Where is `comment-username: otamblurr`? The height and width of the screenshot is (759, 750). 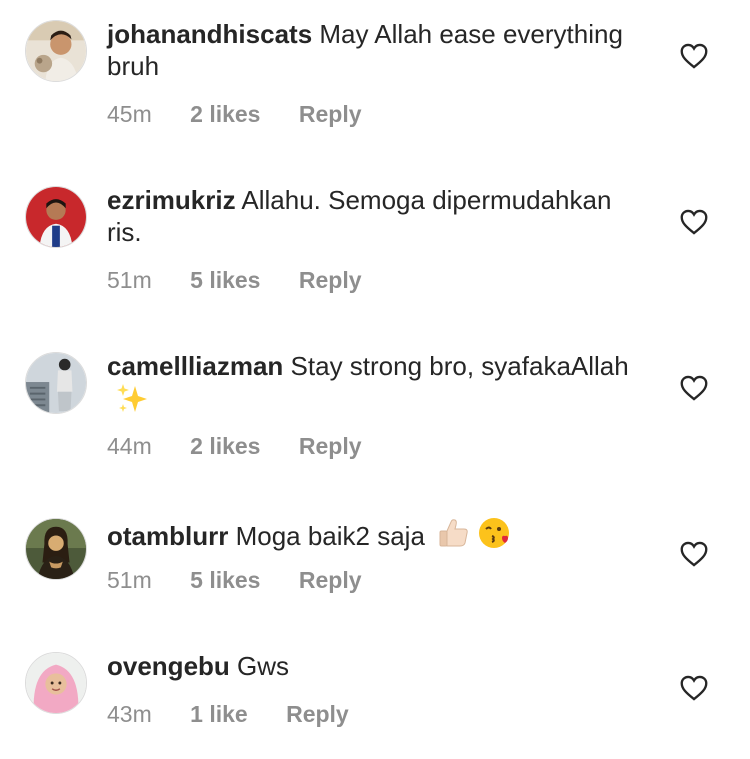 comment-username: otamblurr is located at coordinates (167, 536).